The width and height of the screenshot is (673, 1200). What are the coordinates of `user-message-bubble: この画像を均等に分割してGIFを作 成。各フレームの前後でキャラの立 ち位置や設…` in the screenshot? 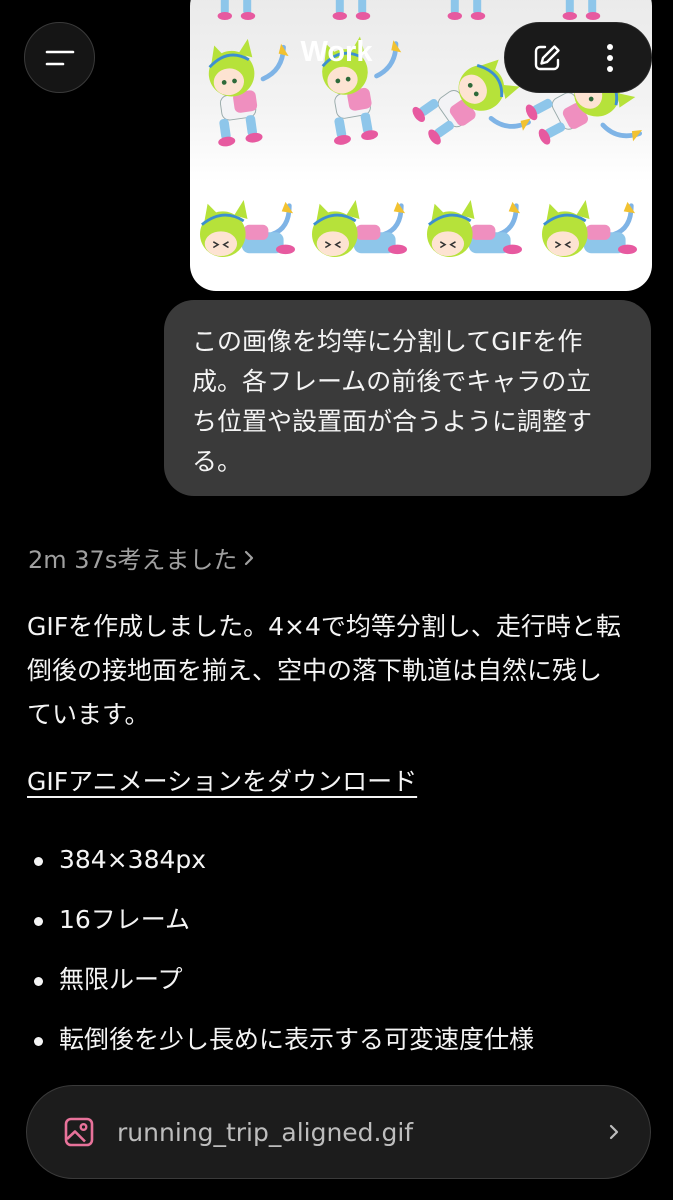 It's located at (407, 398).